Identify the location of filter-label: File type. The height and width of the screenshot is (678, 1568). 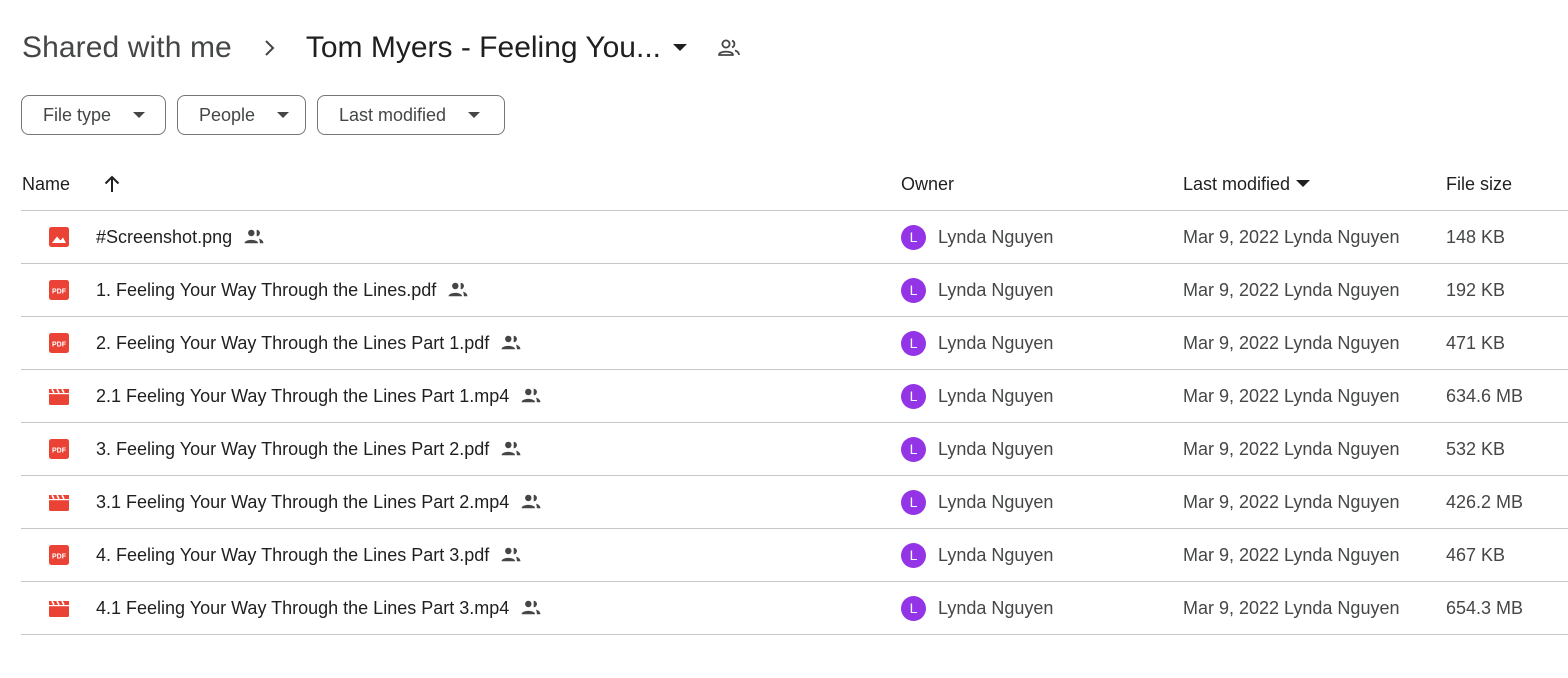
(77, 114).